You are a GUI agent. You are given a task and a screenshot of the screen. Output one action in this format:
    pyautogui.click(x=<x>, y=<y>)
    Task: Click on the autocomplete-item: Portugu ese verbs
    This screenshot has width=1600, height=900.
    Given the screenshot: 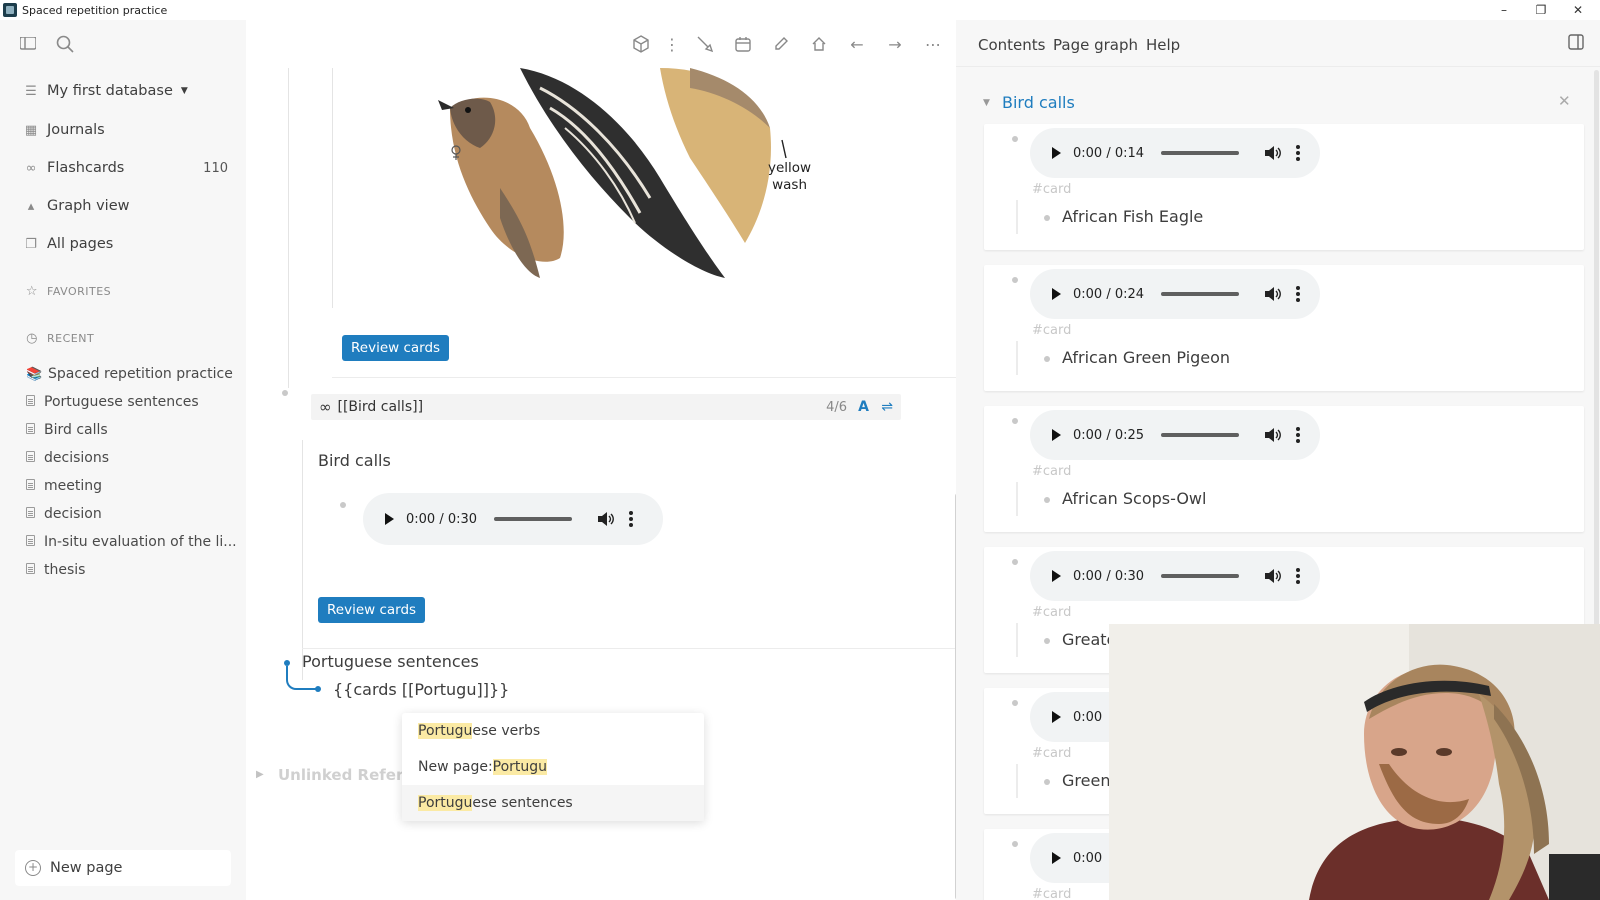 What is the action you would take?
    pyautogui.click(x=553, y=731)
    